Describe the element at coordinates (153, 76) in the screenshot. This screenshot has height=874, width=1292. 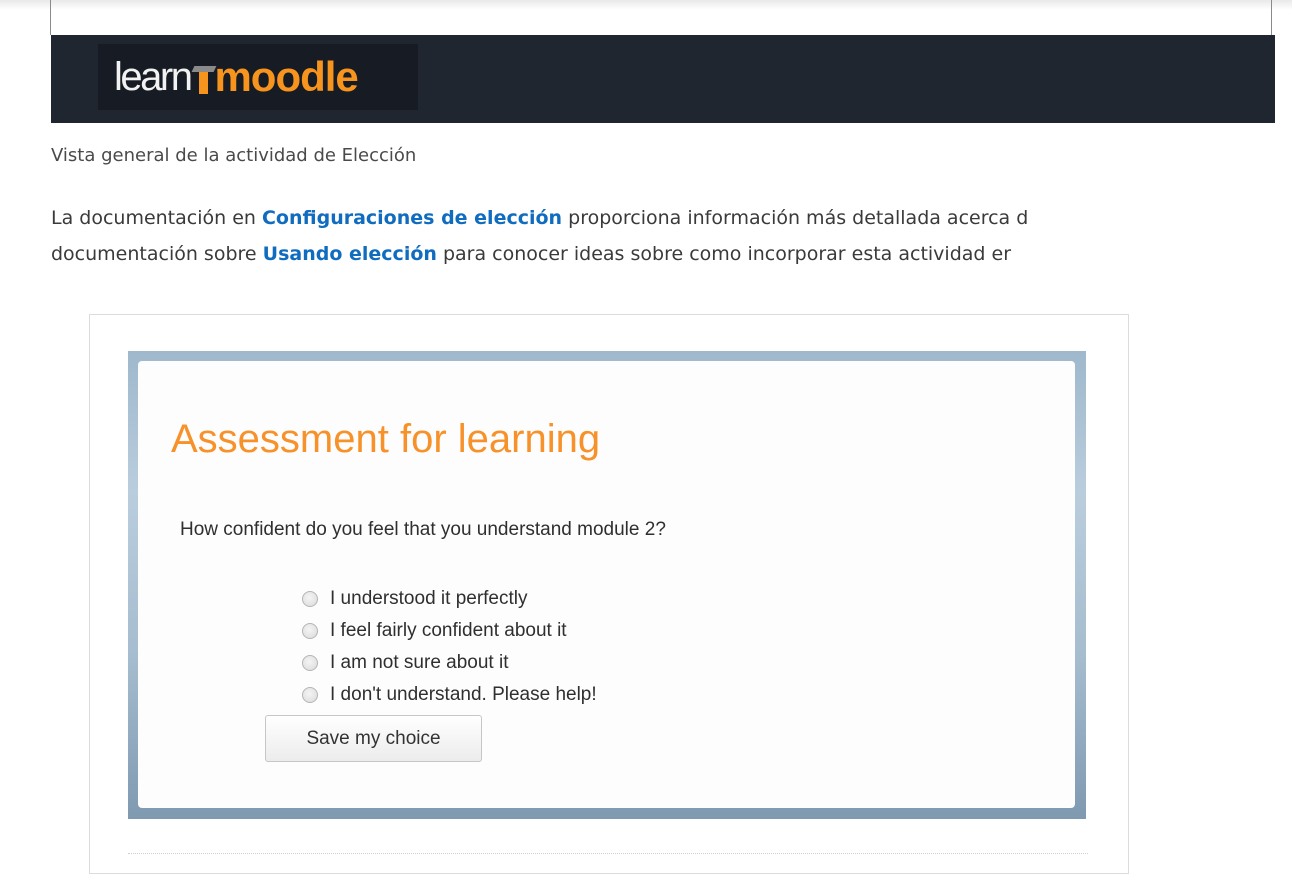
I see `logo-learn-text: learn` at that location.